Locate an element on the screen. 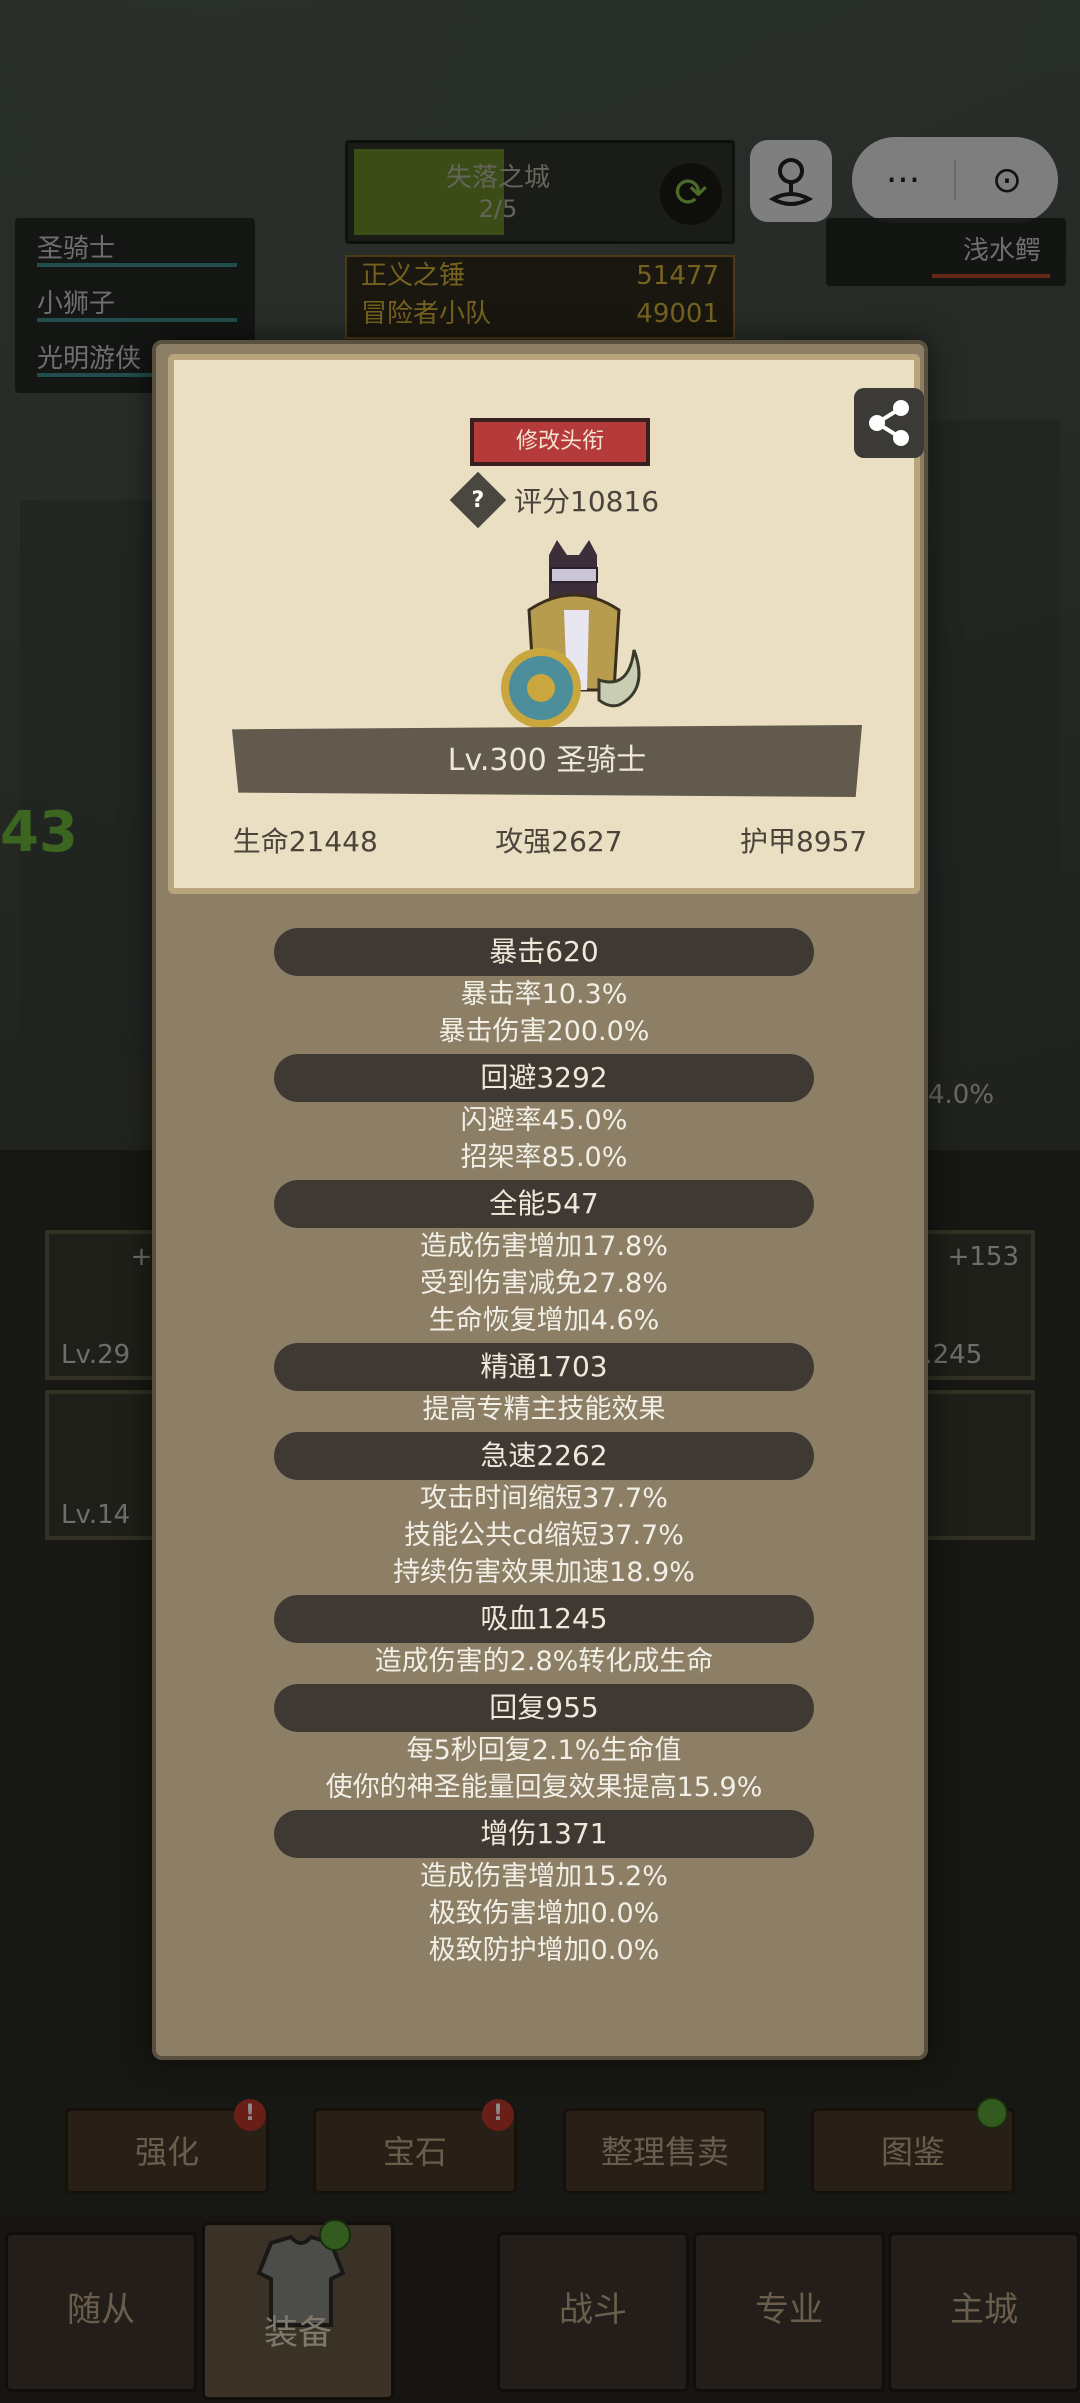 The image size is (1080, 2403). attribute-line: 每5秒回复2.1%生命值 is located at coordinates (544, 1750).